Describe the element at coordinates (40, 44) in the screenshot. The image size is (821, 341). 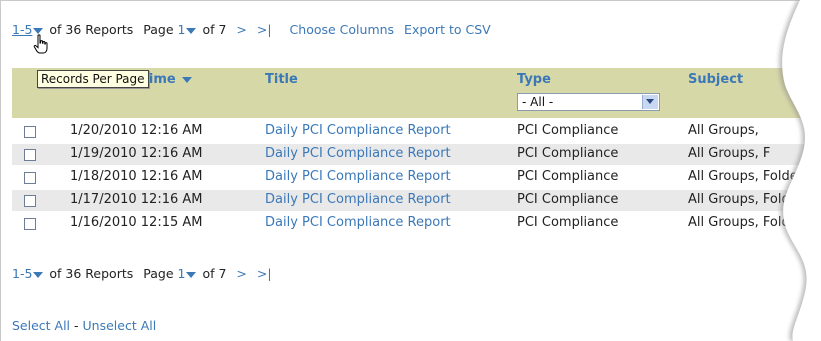
I see `hand-cursor-icon` at that location.